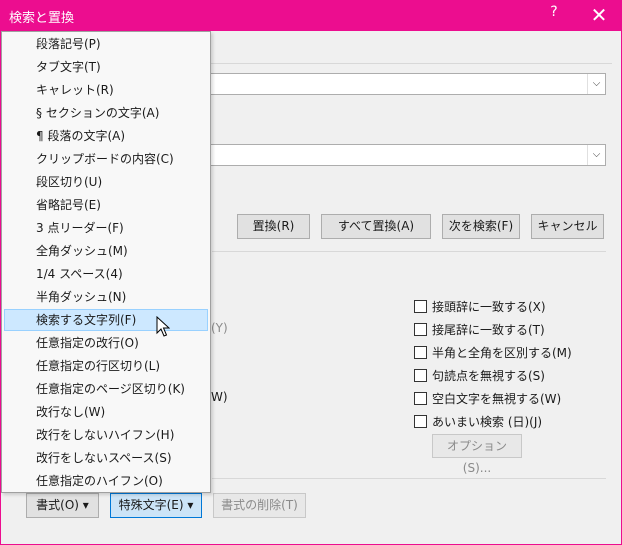 The height and width of the screenshot is (545, 622). I want to click on replace-button: 置換(R), so click(273, 226).